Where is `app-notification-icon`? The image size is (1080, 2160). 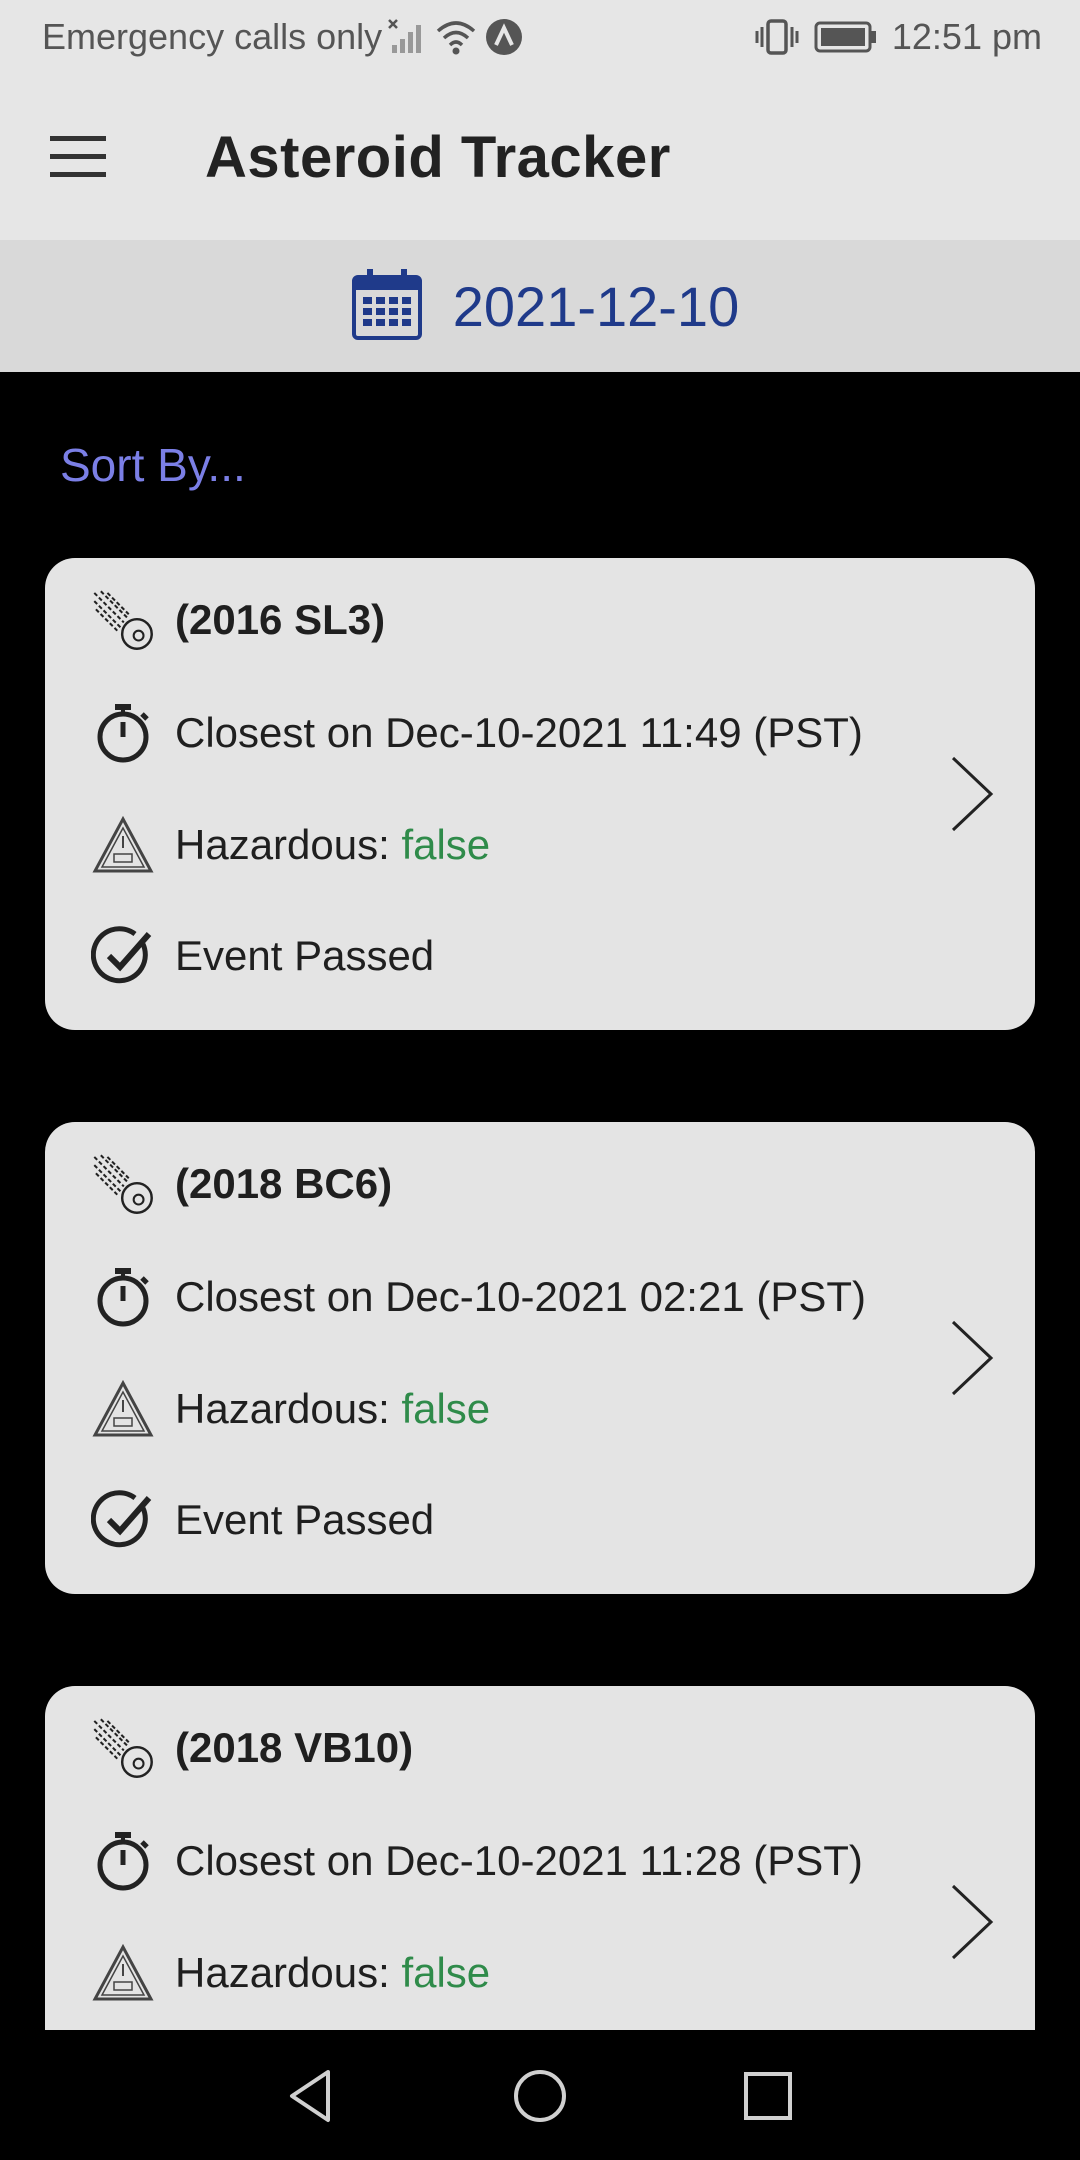 app-notification-icon is located at coordinates (504, 37).